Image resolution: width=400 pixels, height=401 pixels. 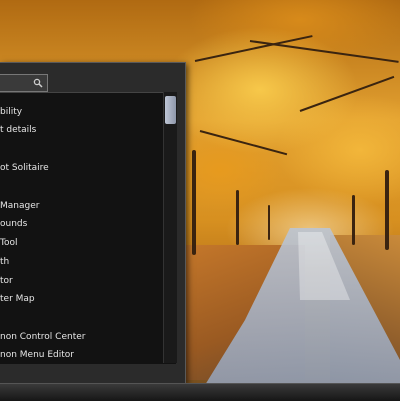 I want to click on list-item: bility, so click(x=80, y=112).